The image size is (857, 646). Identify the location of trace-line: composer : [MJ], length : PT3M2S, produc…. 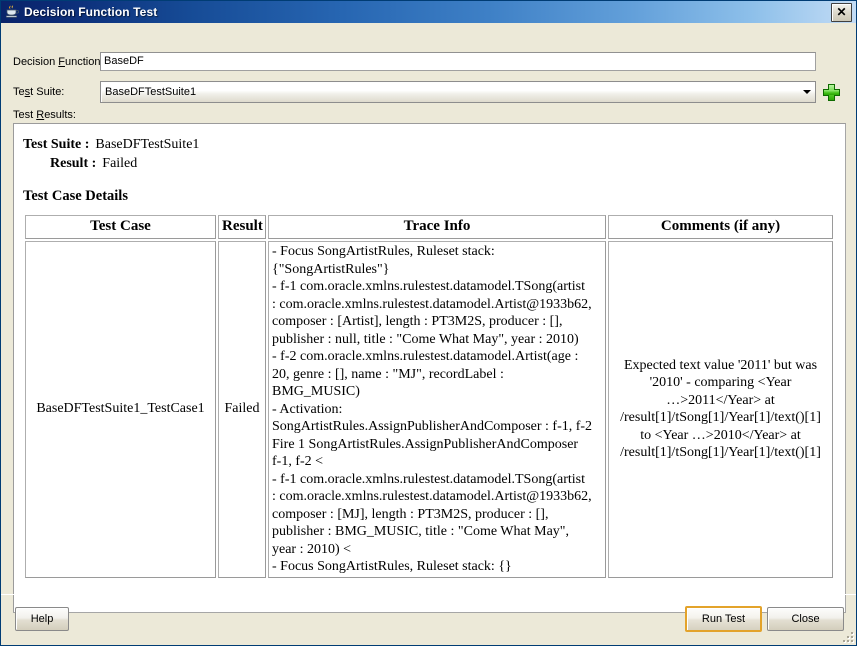
(410, 514).